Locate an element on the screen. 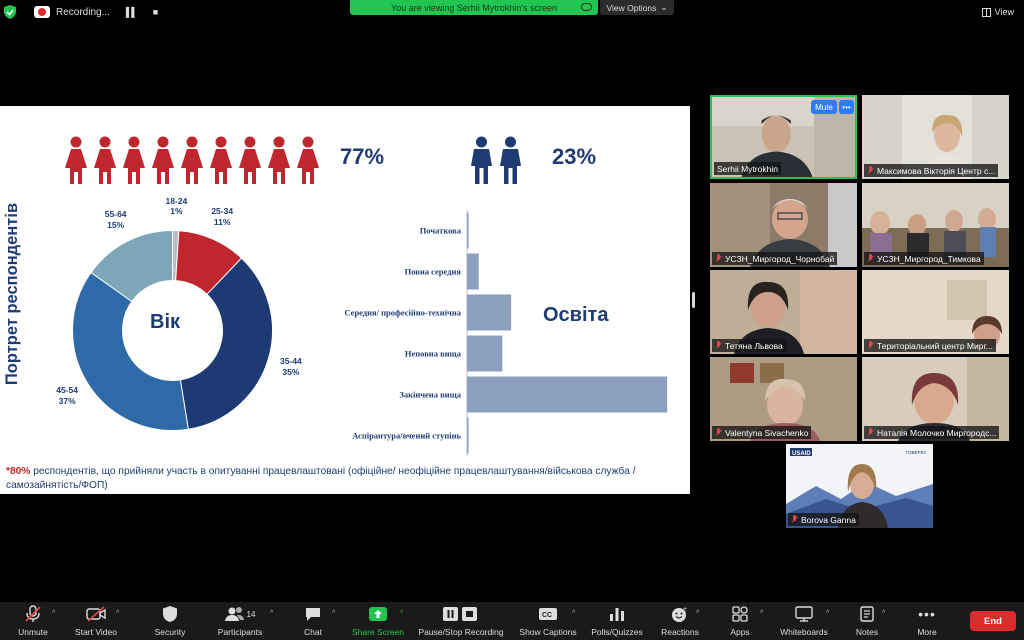  education-title: Освіта is located at coordinates (576, 315).